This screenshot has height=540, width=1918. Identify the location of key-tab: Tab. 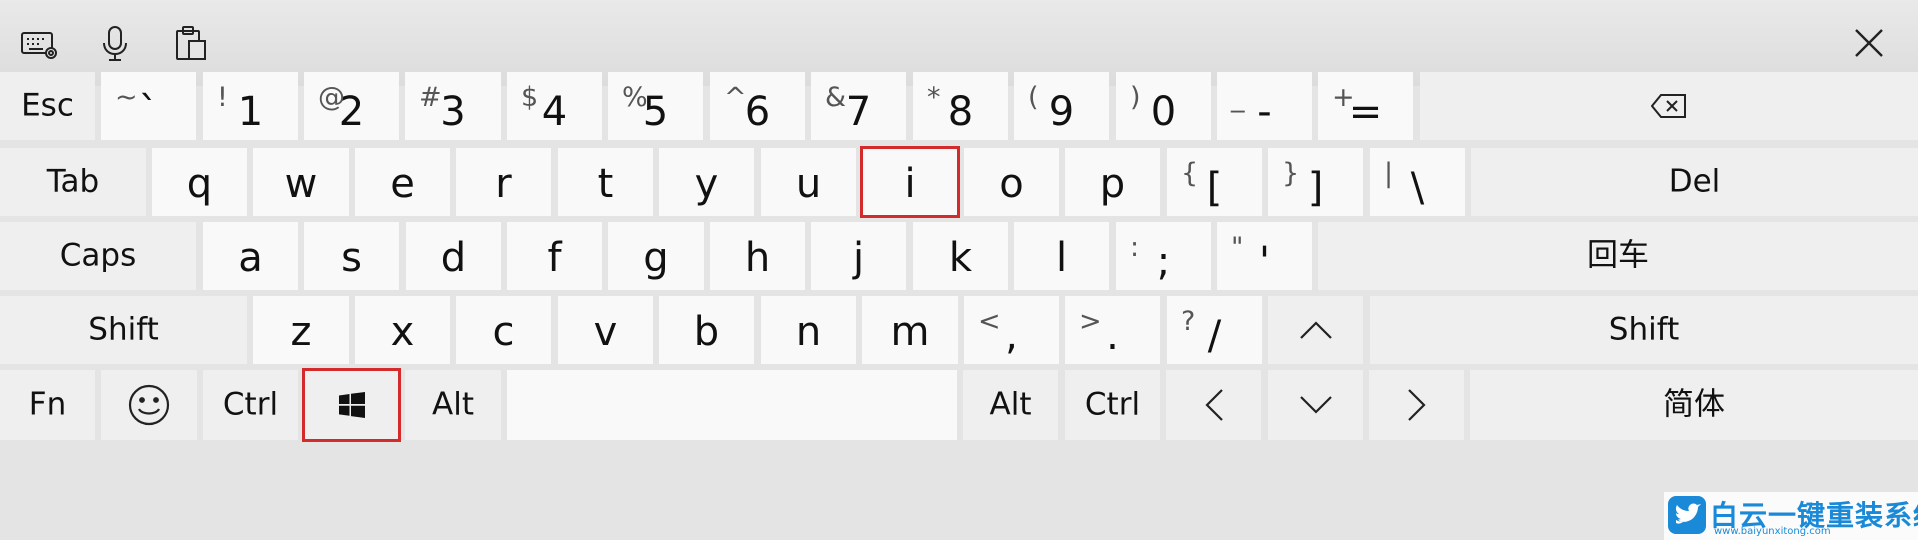
(73, 182).